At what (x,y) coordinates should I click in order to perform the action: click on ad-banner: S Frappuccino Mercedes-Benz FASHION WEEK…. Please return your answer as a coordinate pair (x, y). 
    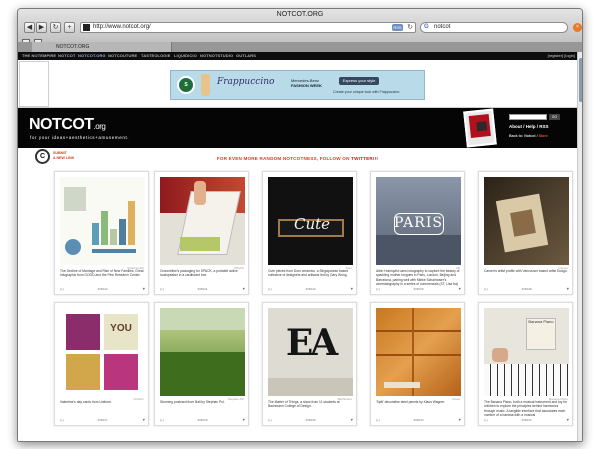
    Looking at the image, I should click on (297, 85).